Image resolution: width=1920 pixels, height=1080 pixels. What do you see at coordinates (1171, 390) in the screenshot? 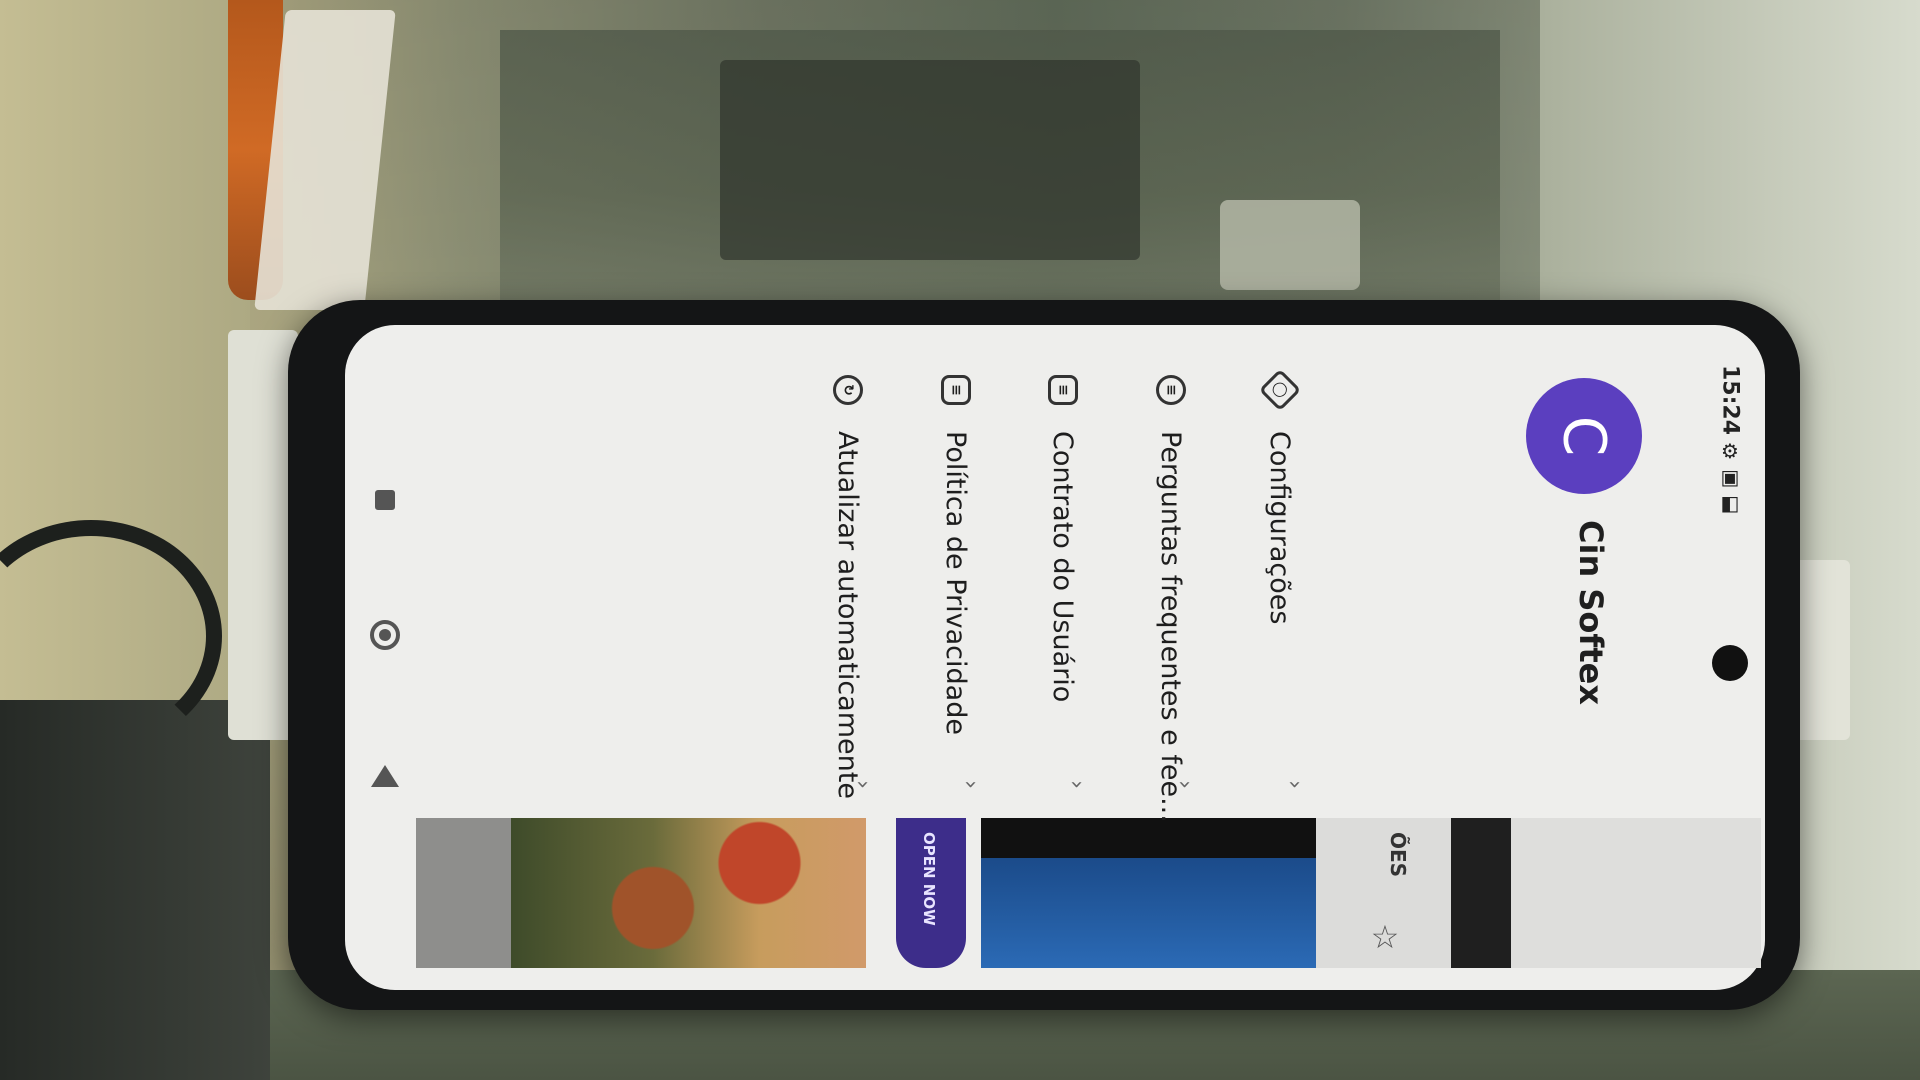
I see `faq-chat-icon: ≡` at bounding box center [1171, 390].